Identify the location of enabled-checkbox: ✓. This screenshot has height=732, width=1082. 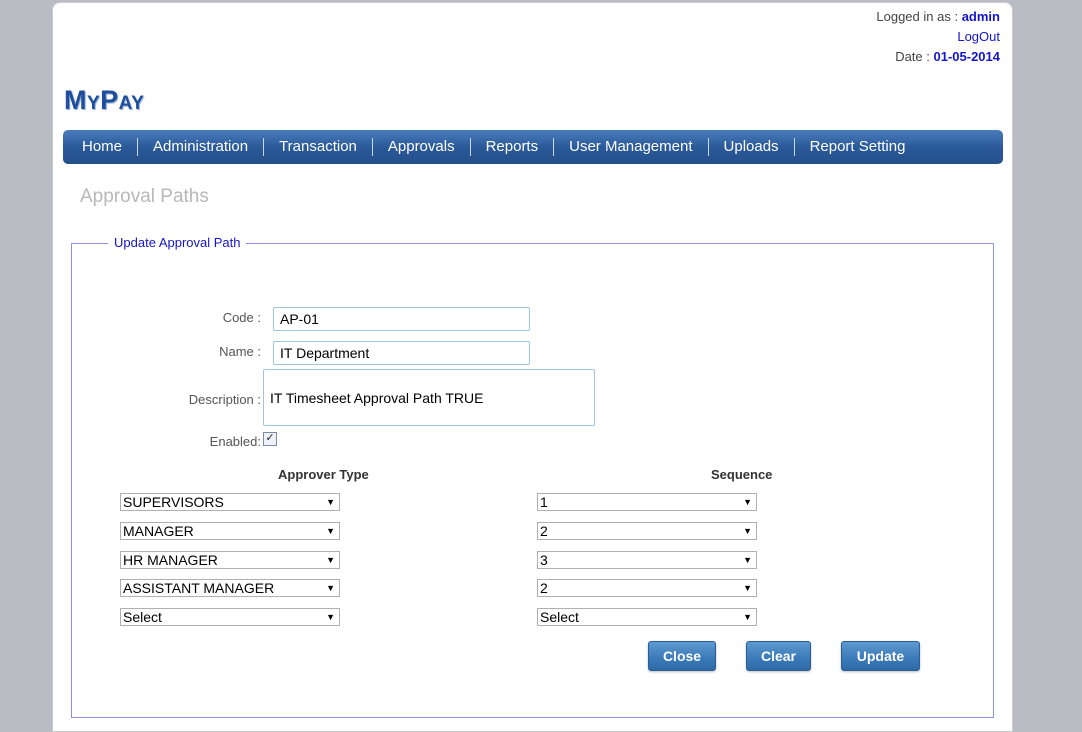
(270, 439).